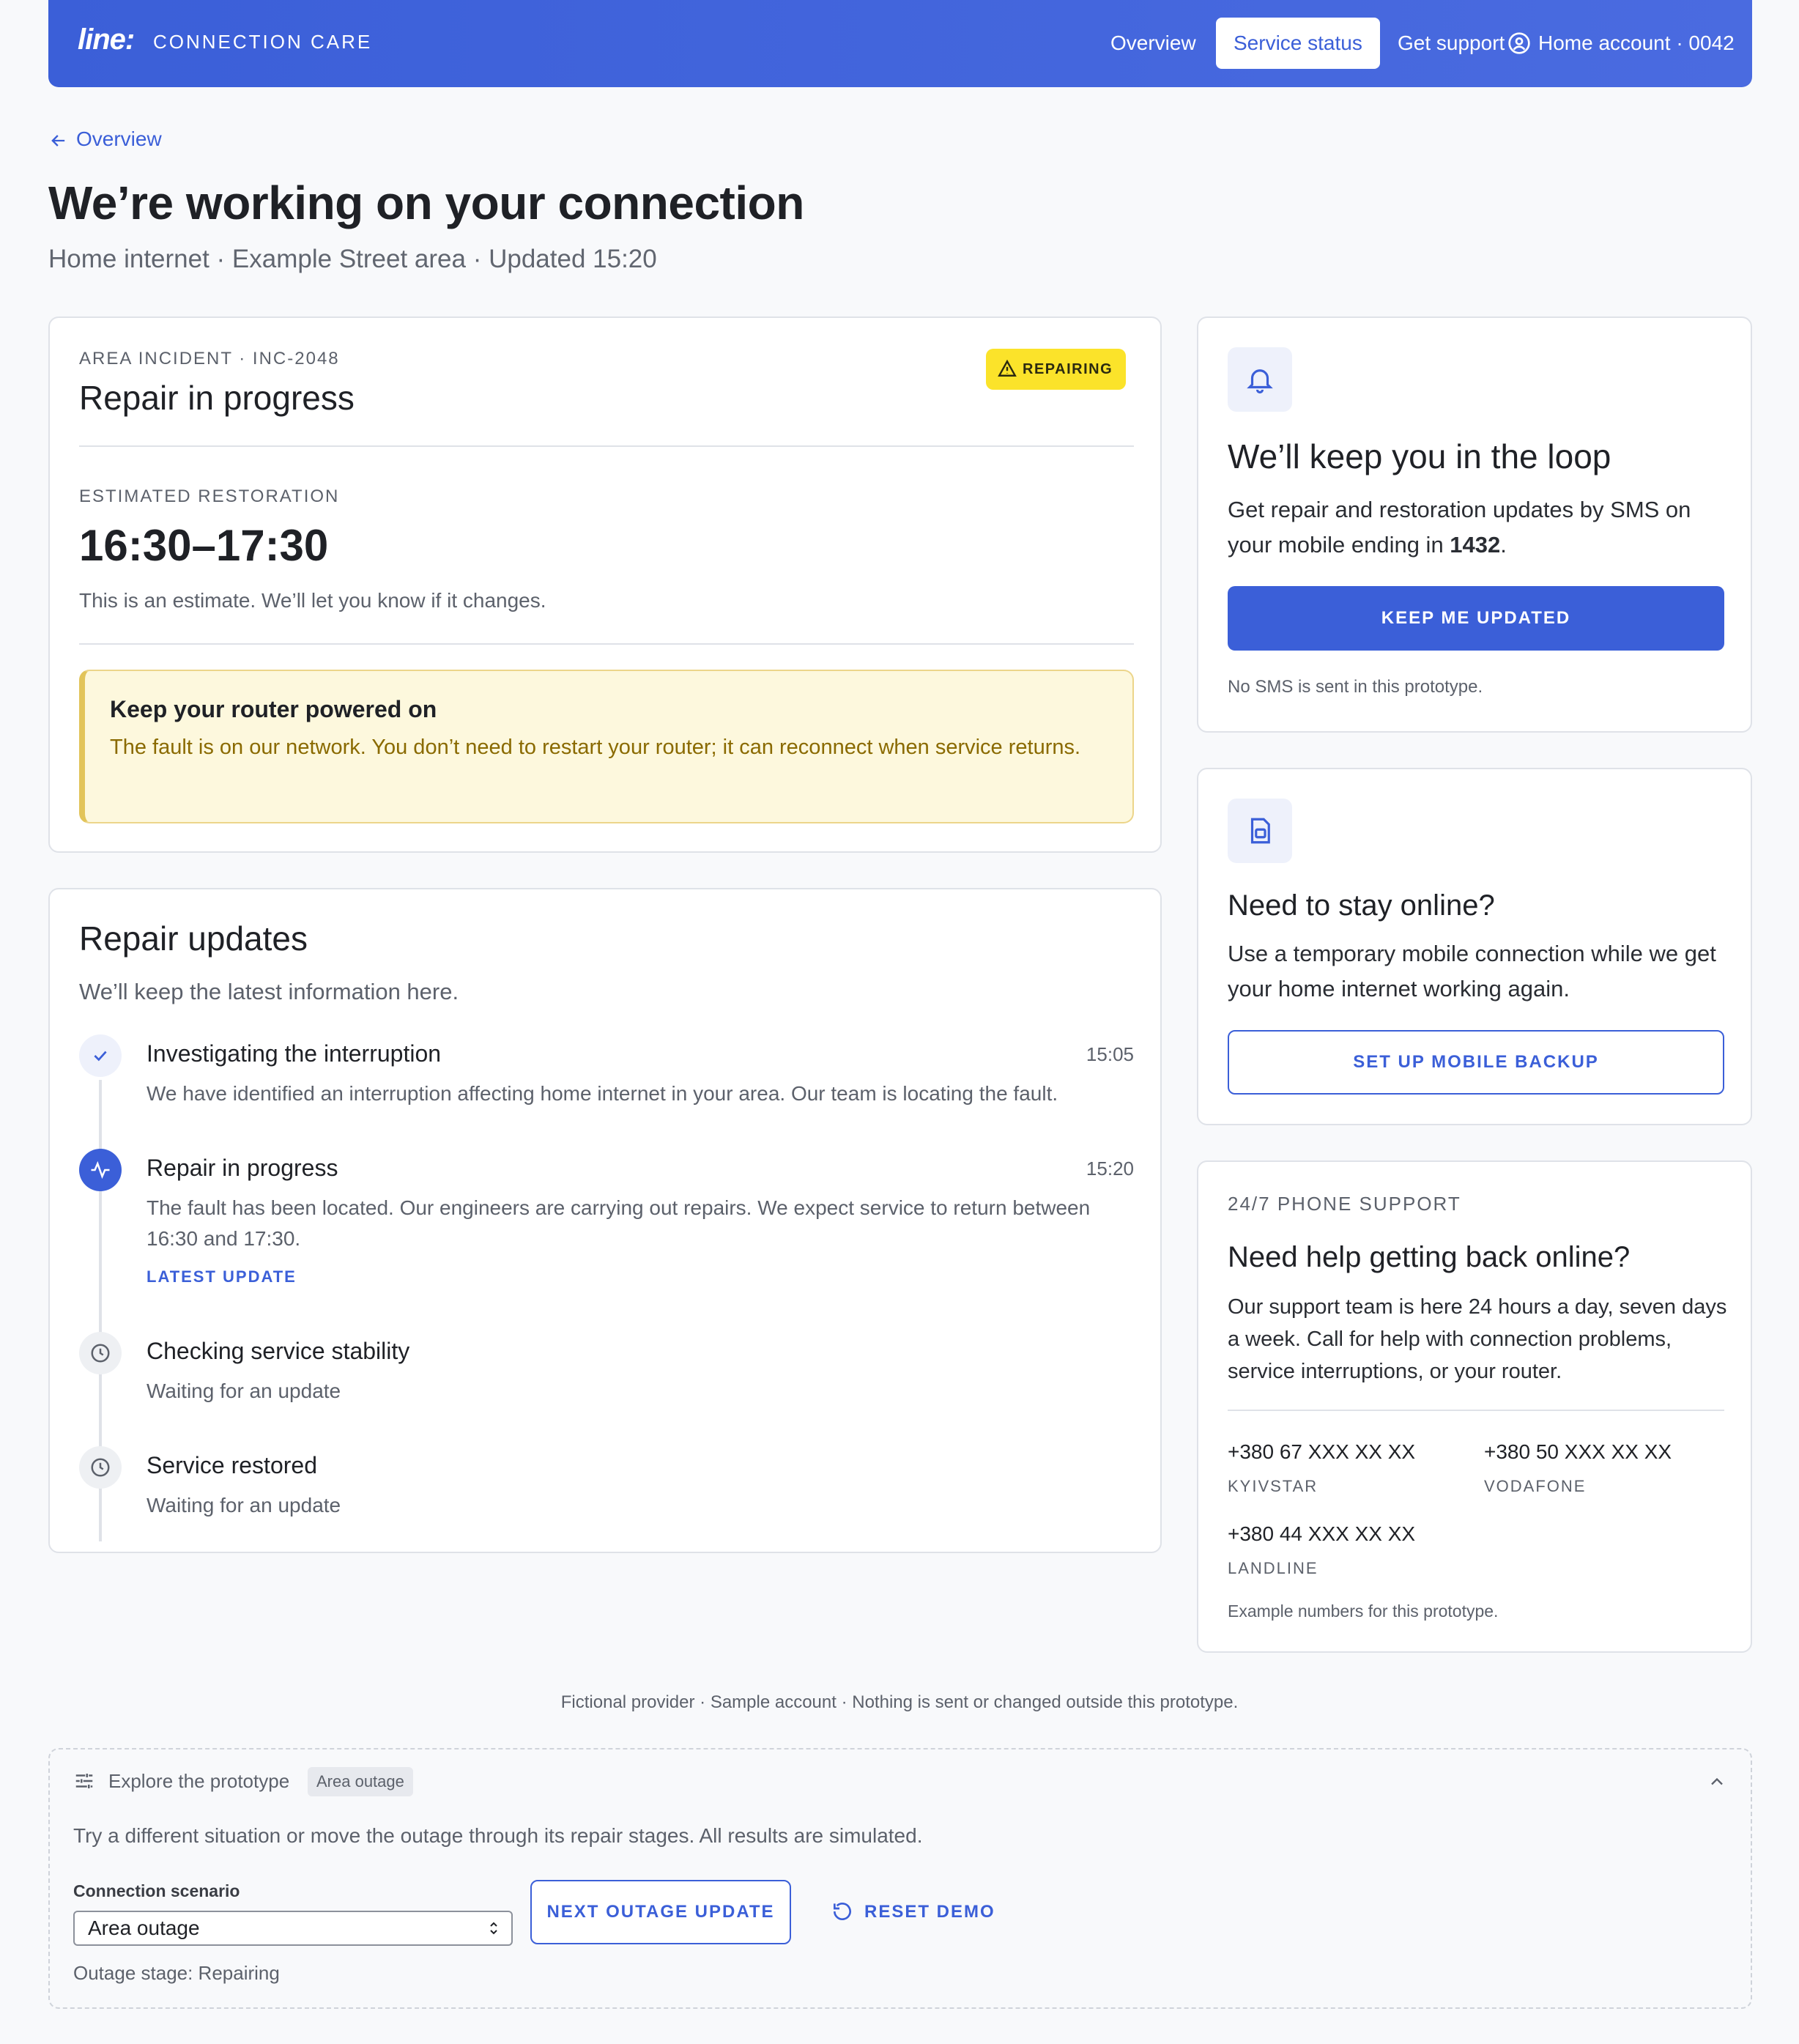 Image resolution: width=1799 pixels, height=2044 pixels. What do you see at coordinates (269, 992) in the screenshot?
I see `updates-subtitle: We’ll keep the latest information here.` at bounding box center [269, 992].